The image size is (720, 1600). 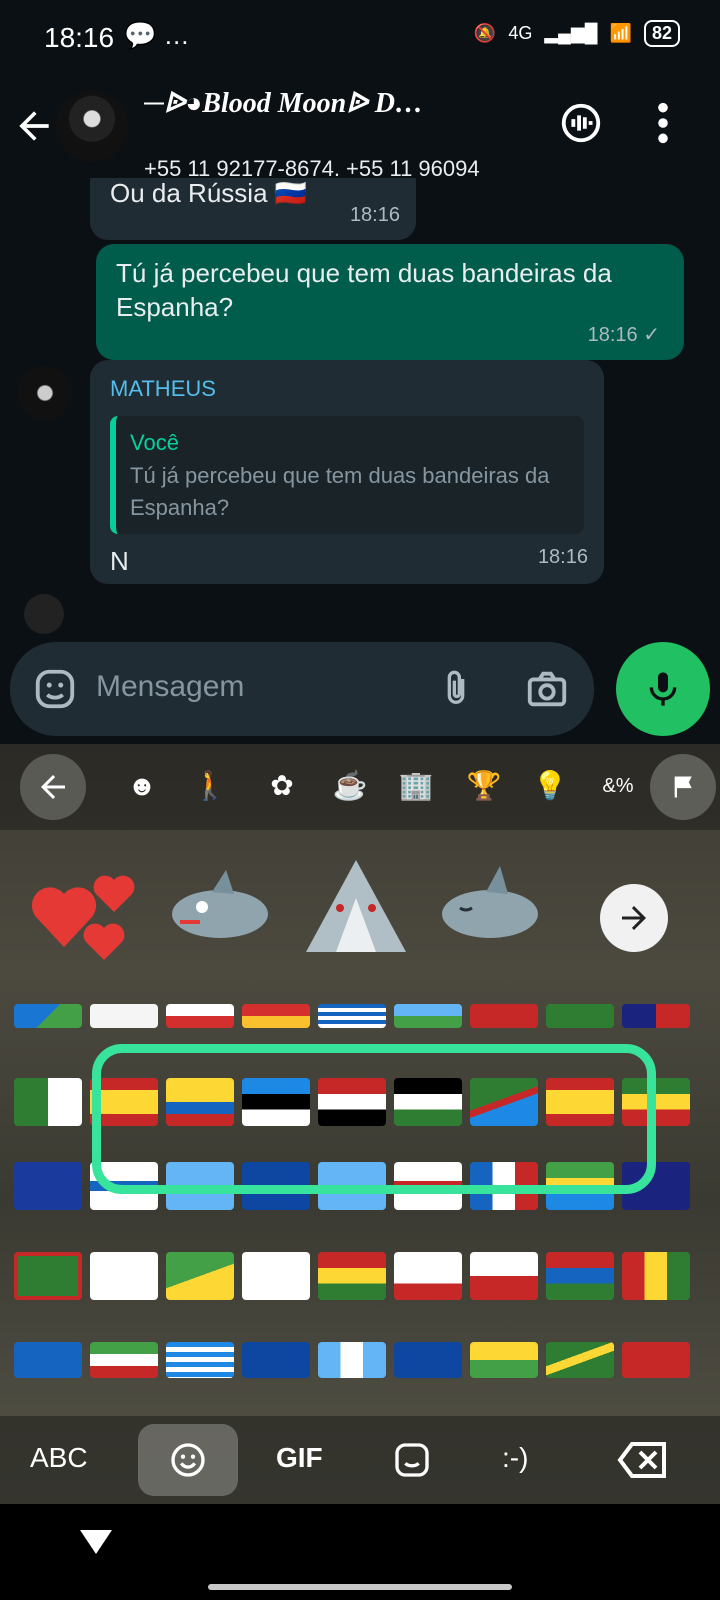 What do you see at coordinates (79, 37) in the screenshot?
I see `status-time: 18:16` at bounding box center [79, 37].